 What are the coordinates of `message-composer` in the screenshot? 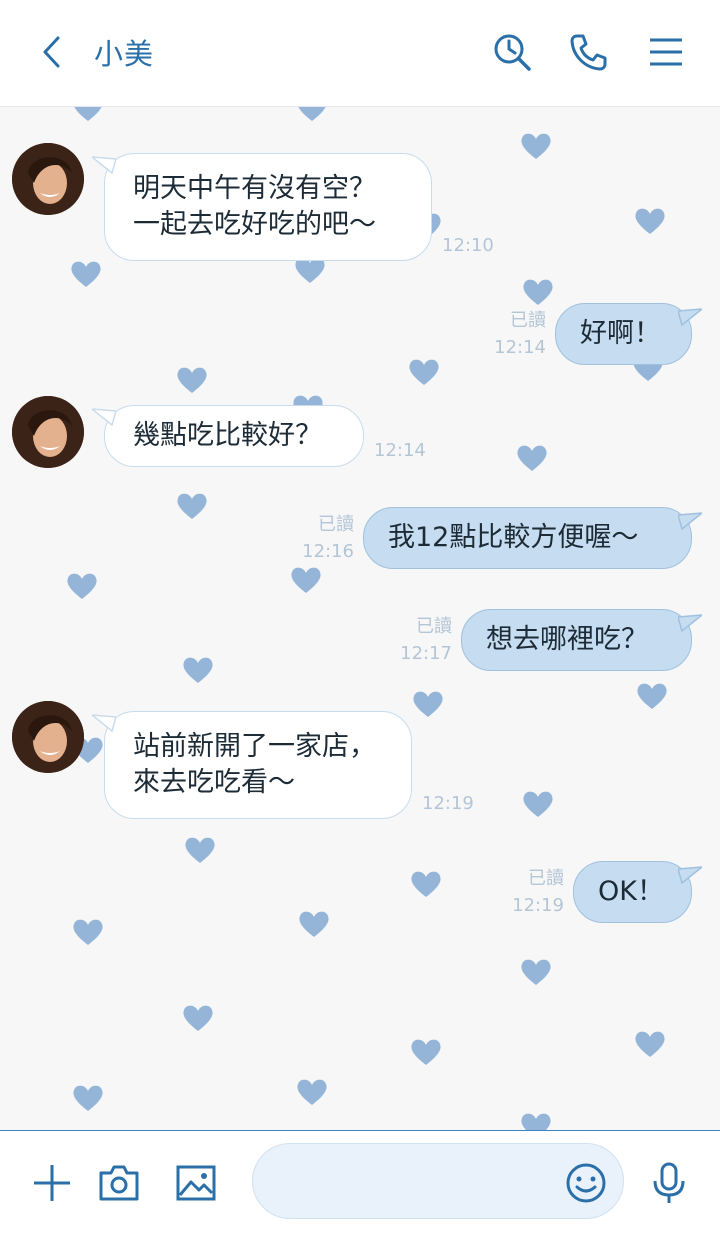 It's located at (360, 1181).